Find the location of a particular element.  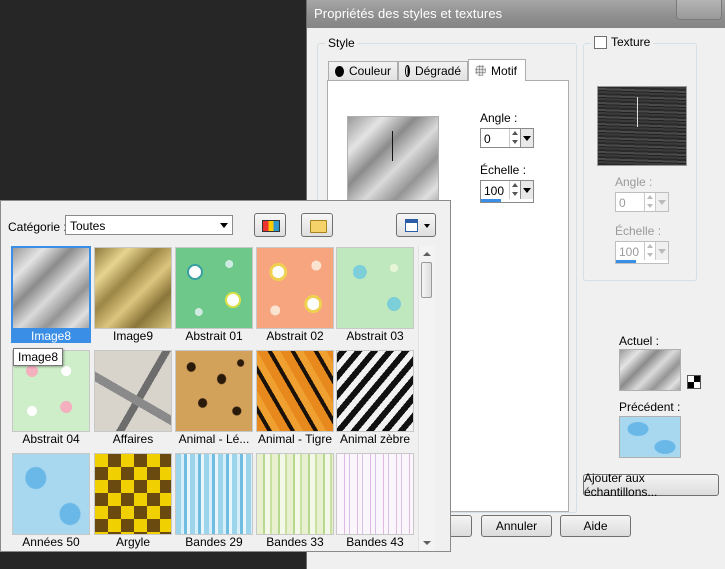

filled-circle-icon is located at coordinates (339, 71).